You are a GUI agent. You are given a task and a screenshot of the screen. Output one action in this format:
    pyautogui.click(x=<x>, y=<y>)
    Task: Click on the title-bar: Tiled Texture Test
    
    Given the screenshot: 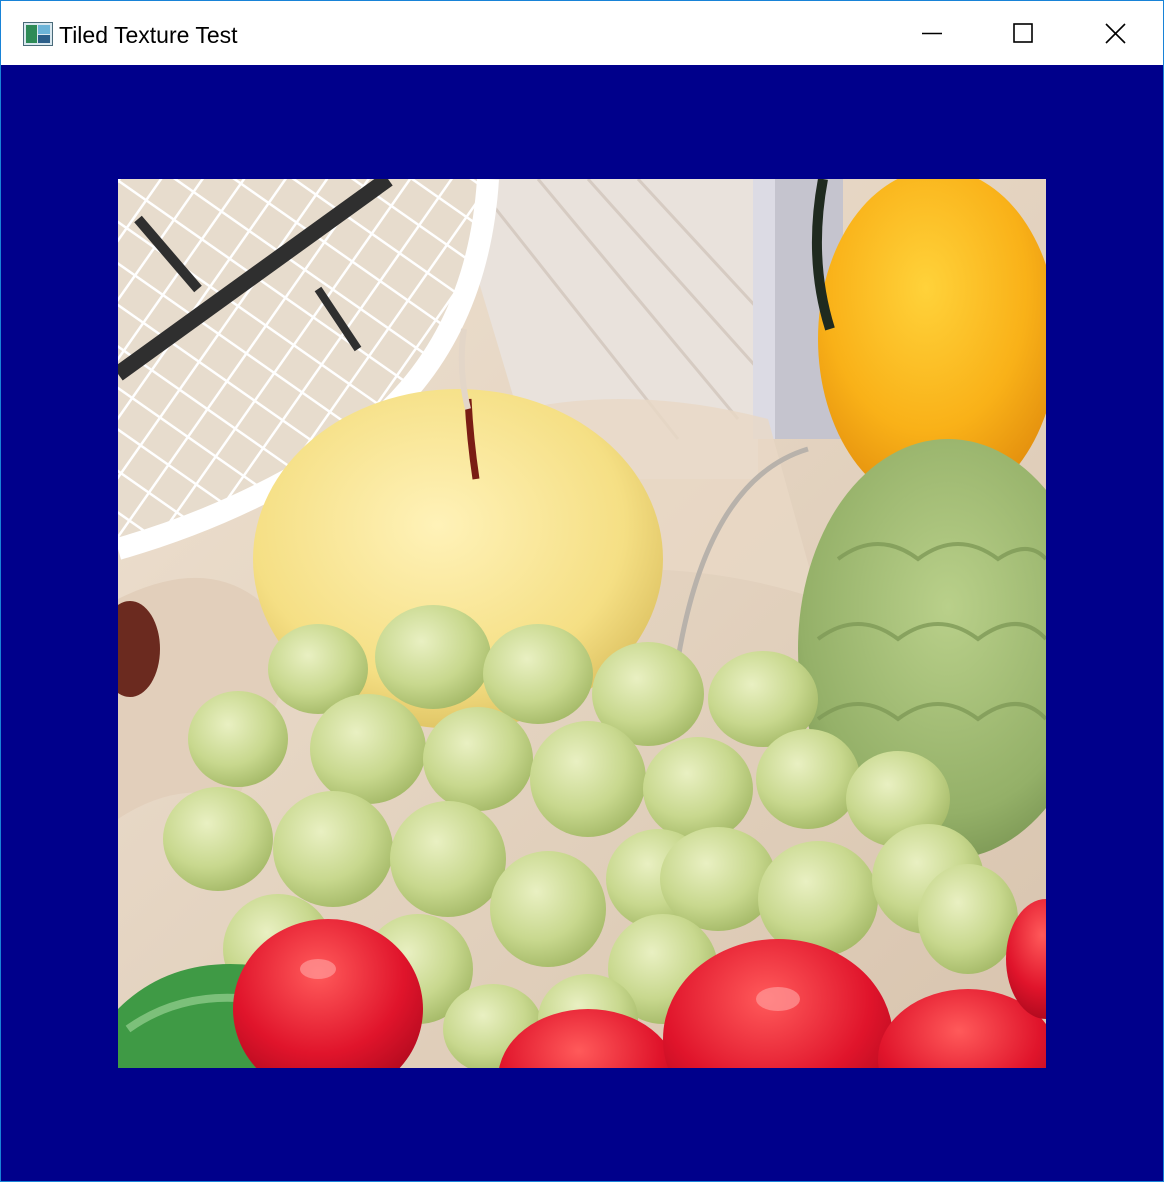 What is the action you would take?
    pyautogui.click(x=582, y=33)
    